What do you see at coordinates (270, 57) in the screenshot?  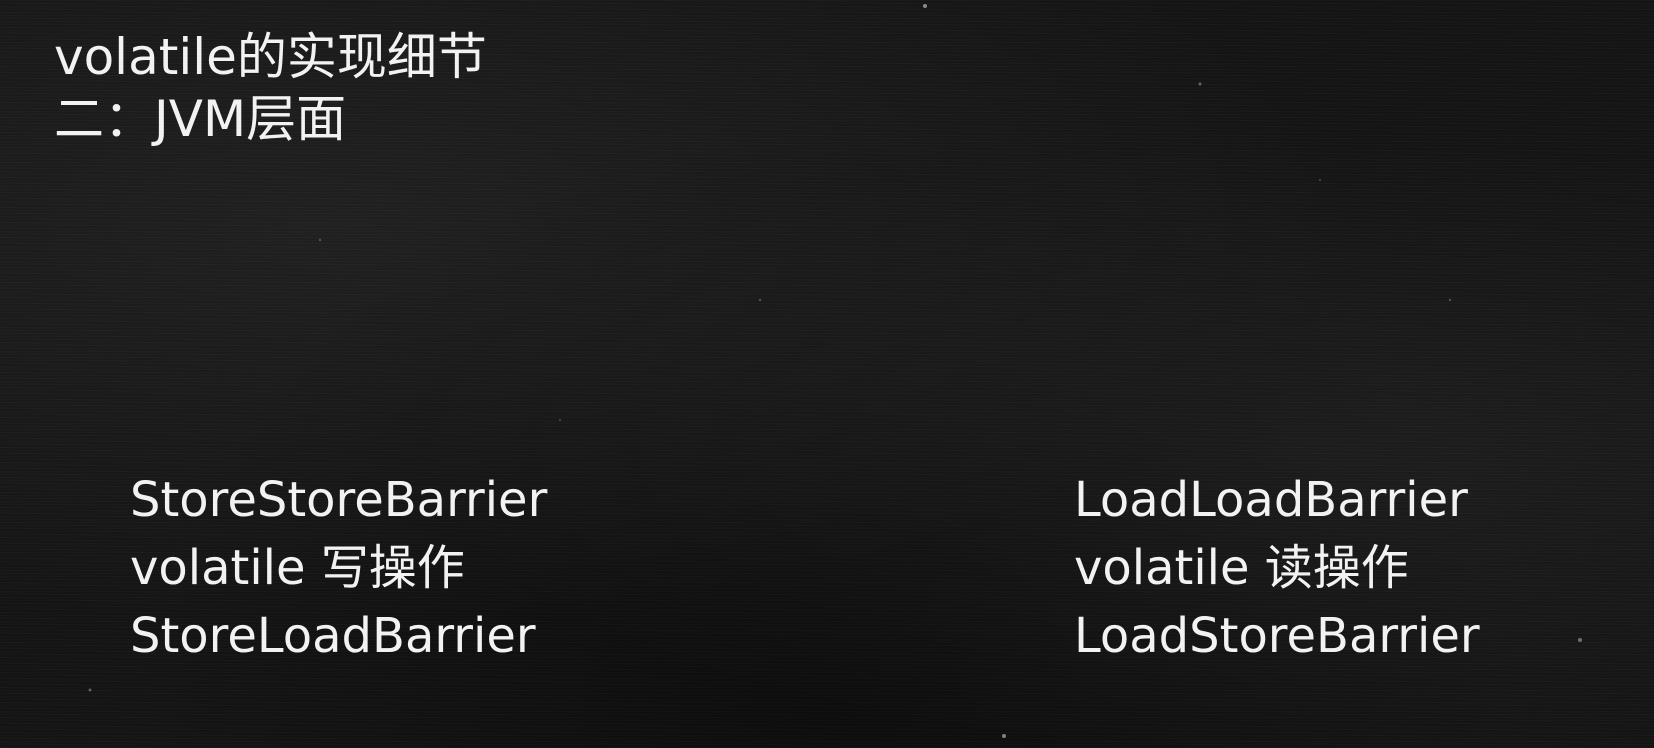 I see `title-line-1: volatile的实现细节` at bounding box center [270, 57].